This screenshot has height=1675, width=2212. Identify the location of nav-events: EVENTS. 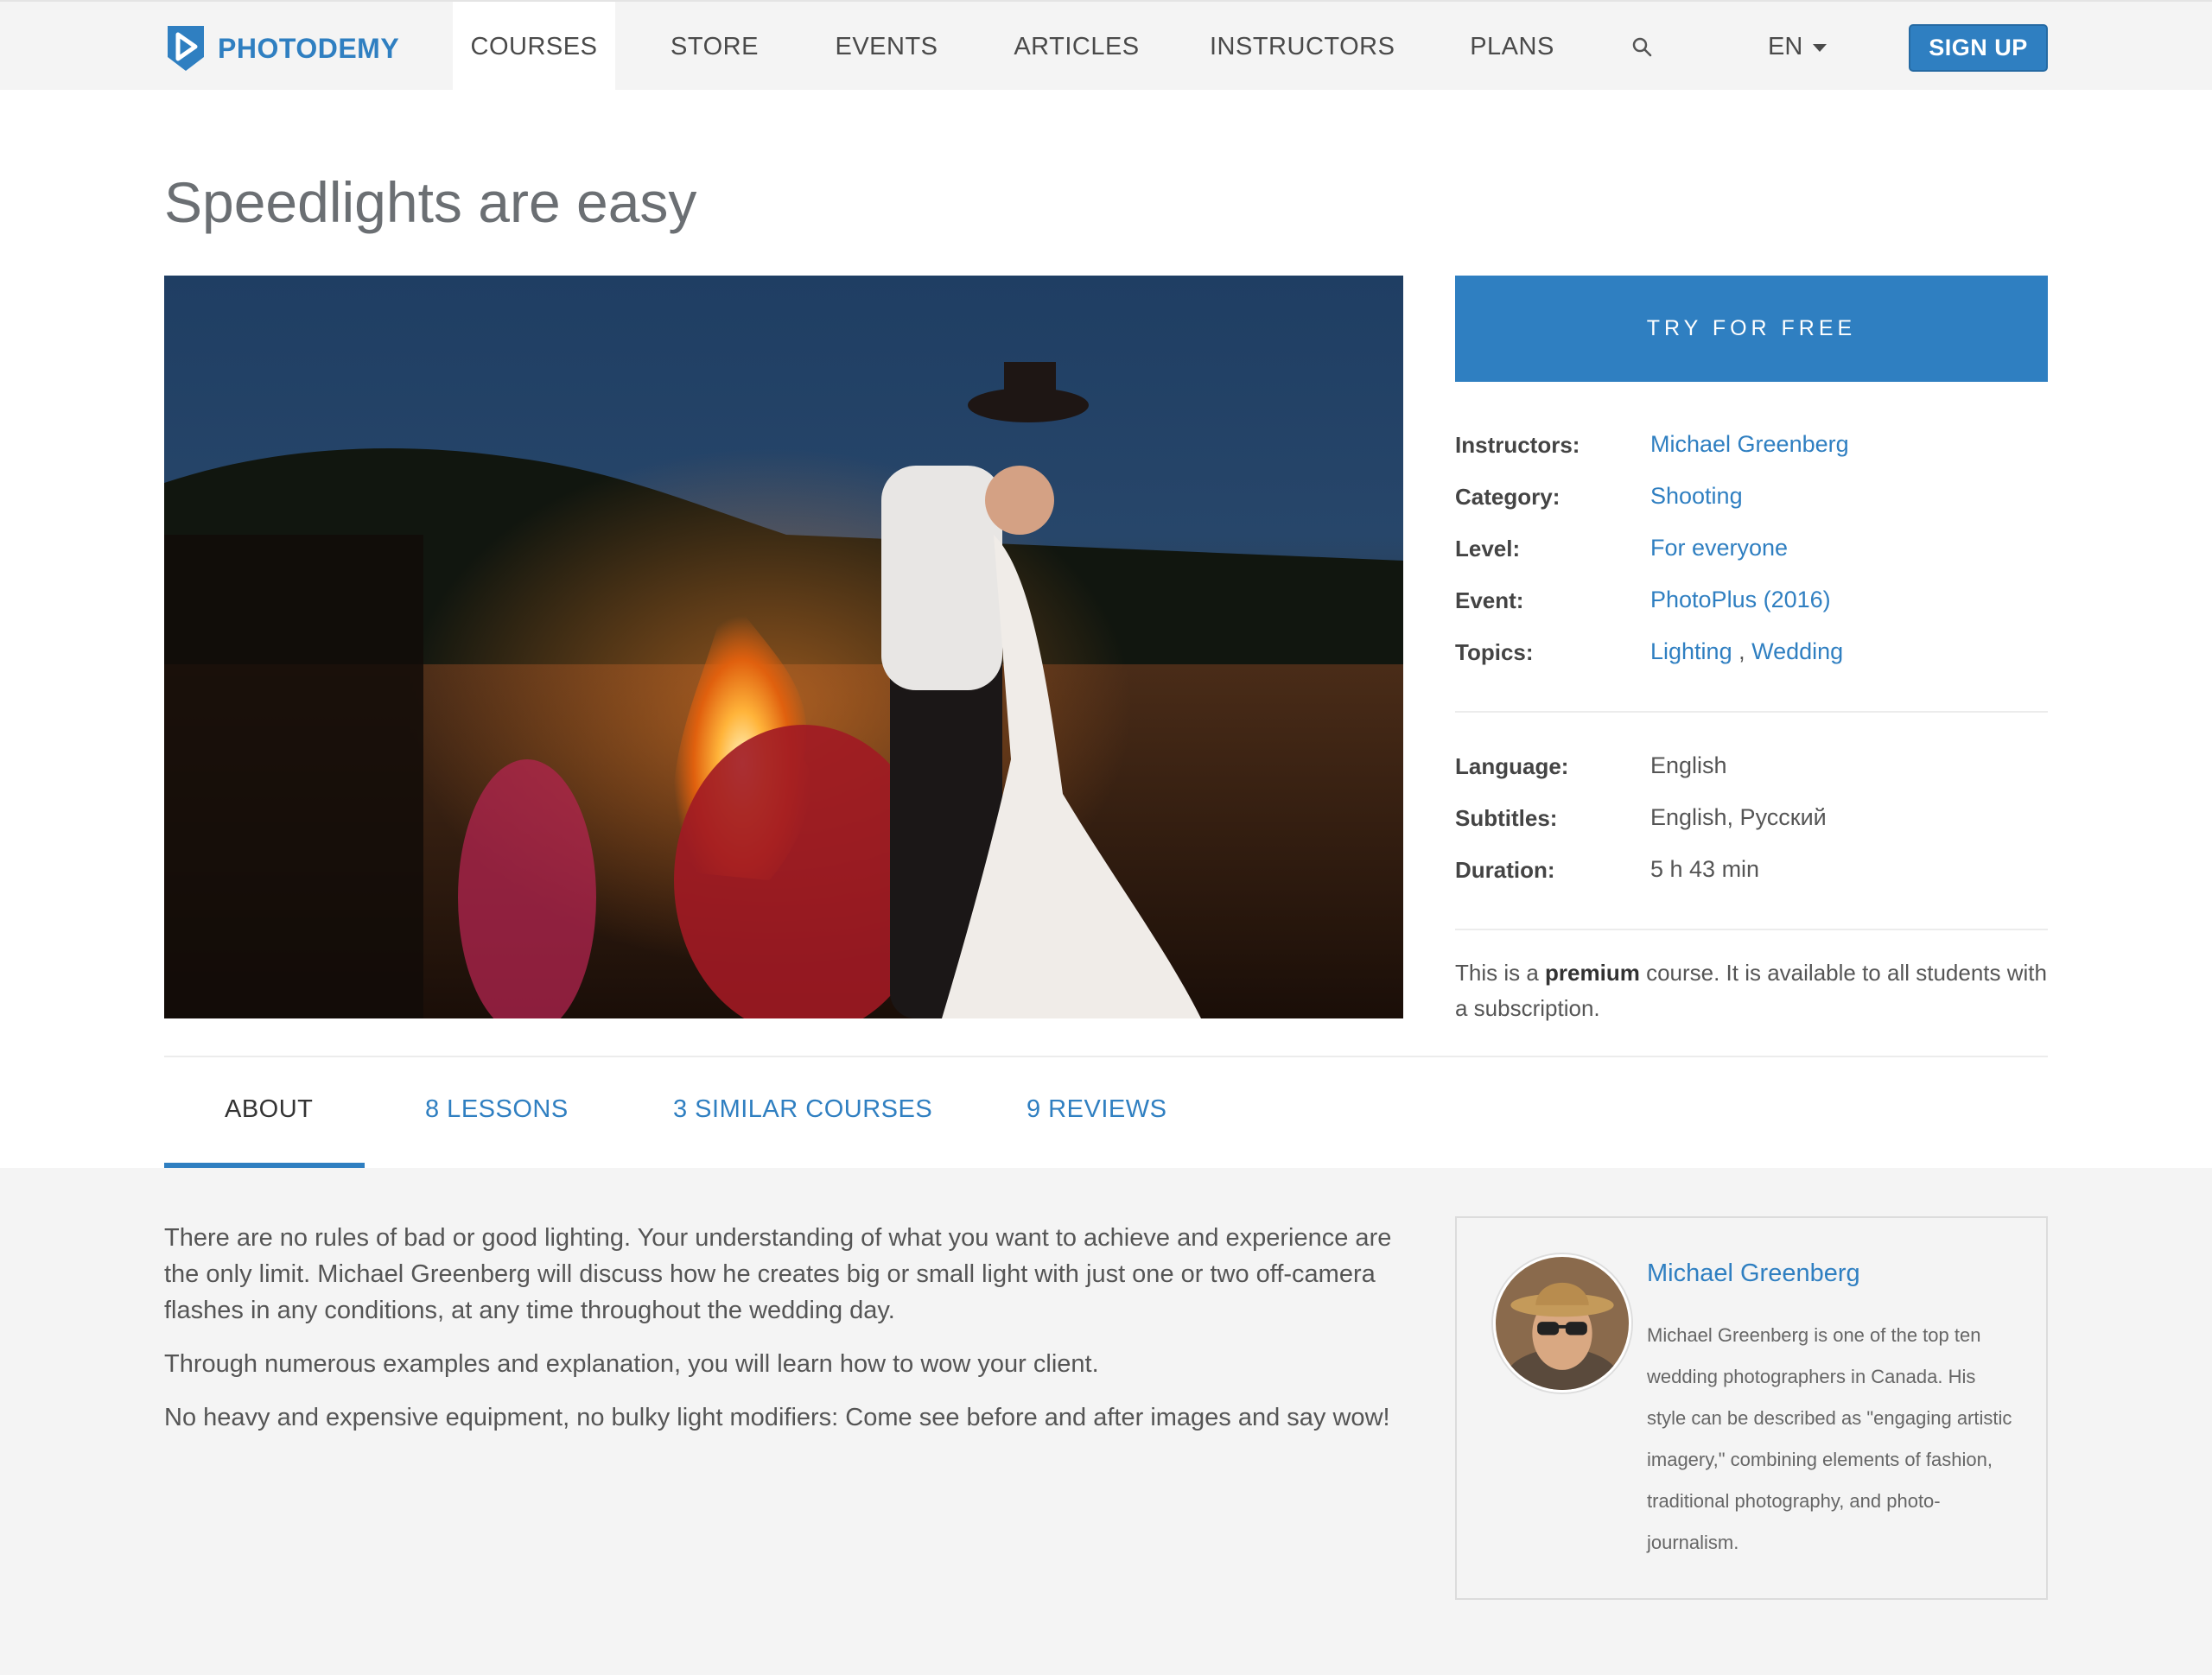
(886, 47).